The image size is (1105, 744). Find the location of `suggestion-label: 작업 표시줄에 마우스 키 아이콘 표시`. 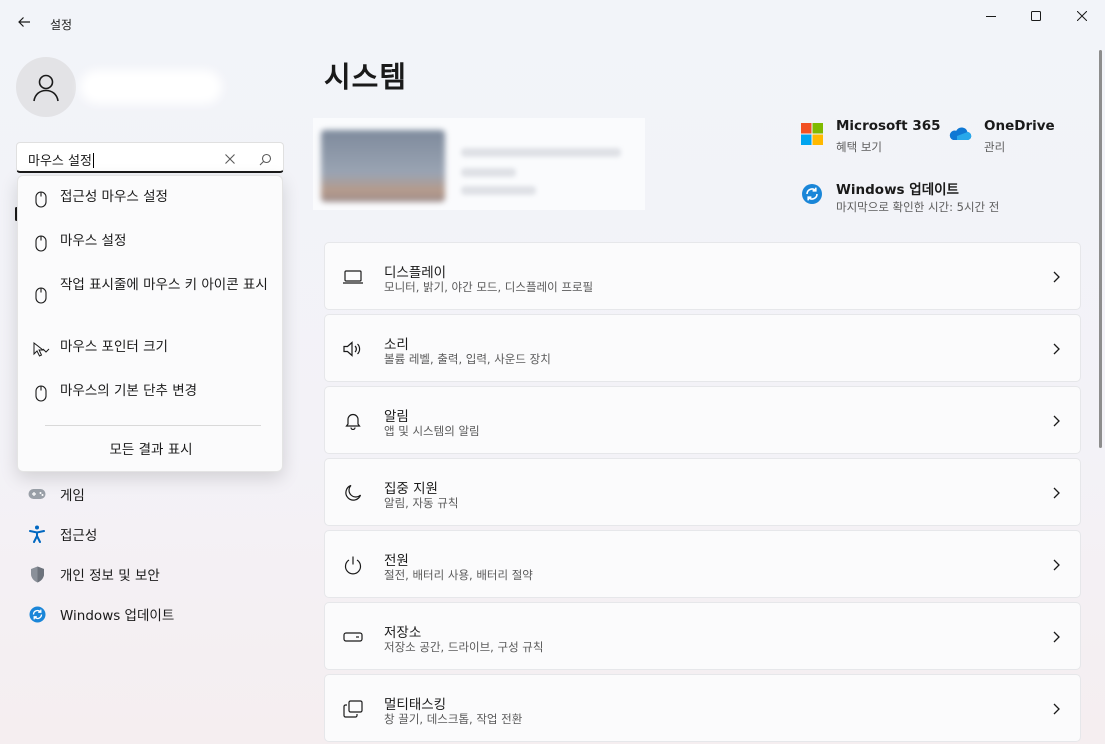

suggestion-label: 작업 표시줄에 마우스 키 아이콘 표시 is located at coordinates (164, 285).